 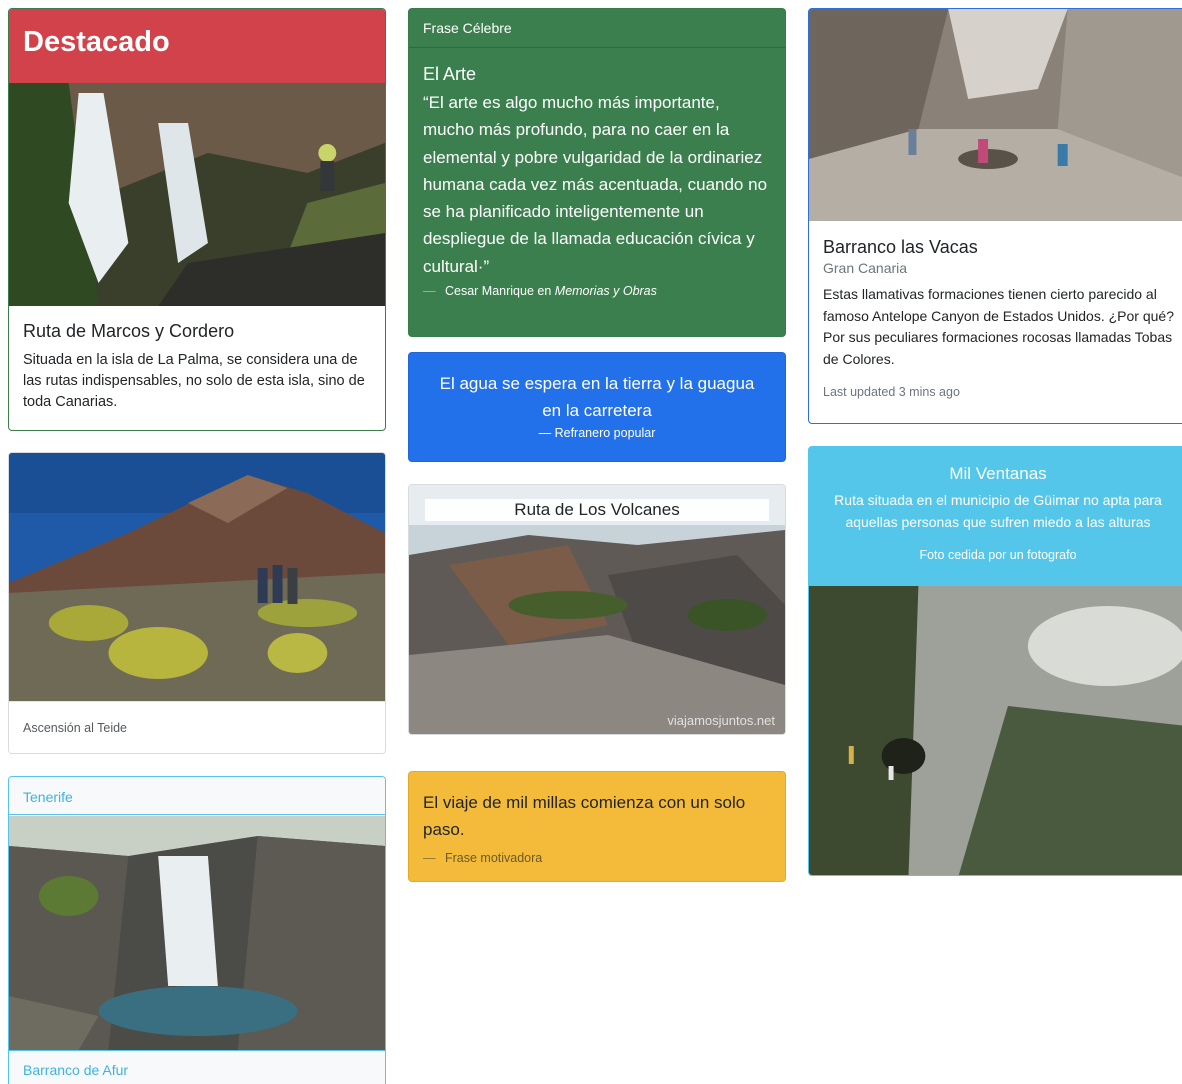 What do you see at coordinates (995, 115) in the screenshot?
I see `canyon-photo` at bounding box center [995, 115].